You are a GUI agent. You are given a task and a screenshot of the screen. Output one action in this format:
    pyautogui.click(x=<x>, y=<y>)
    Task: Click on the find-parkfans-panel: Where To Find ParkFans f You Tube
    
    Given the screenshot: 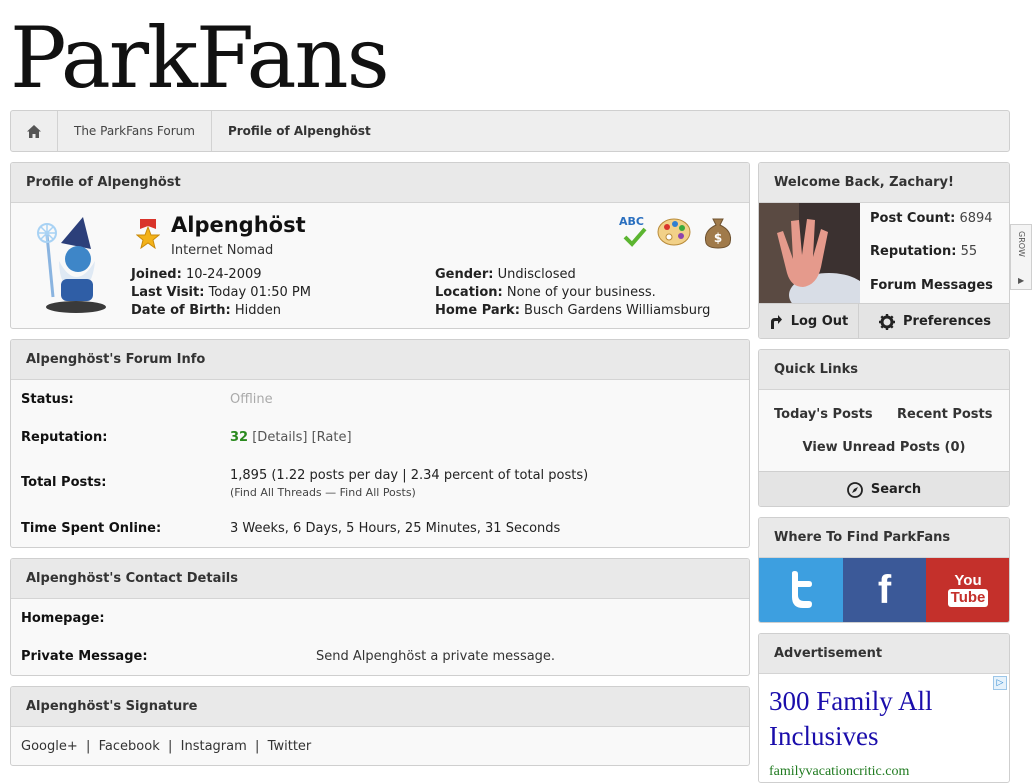 What is the action you would take?
    pyautogui.click(x=884, y=570)
    